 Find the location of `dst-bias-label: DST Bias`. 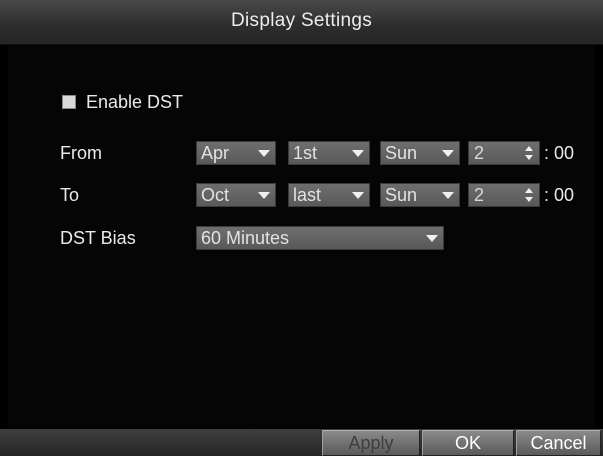

dst-bias-label: DST Bias is located at coordinates (98, 238).